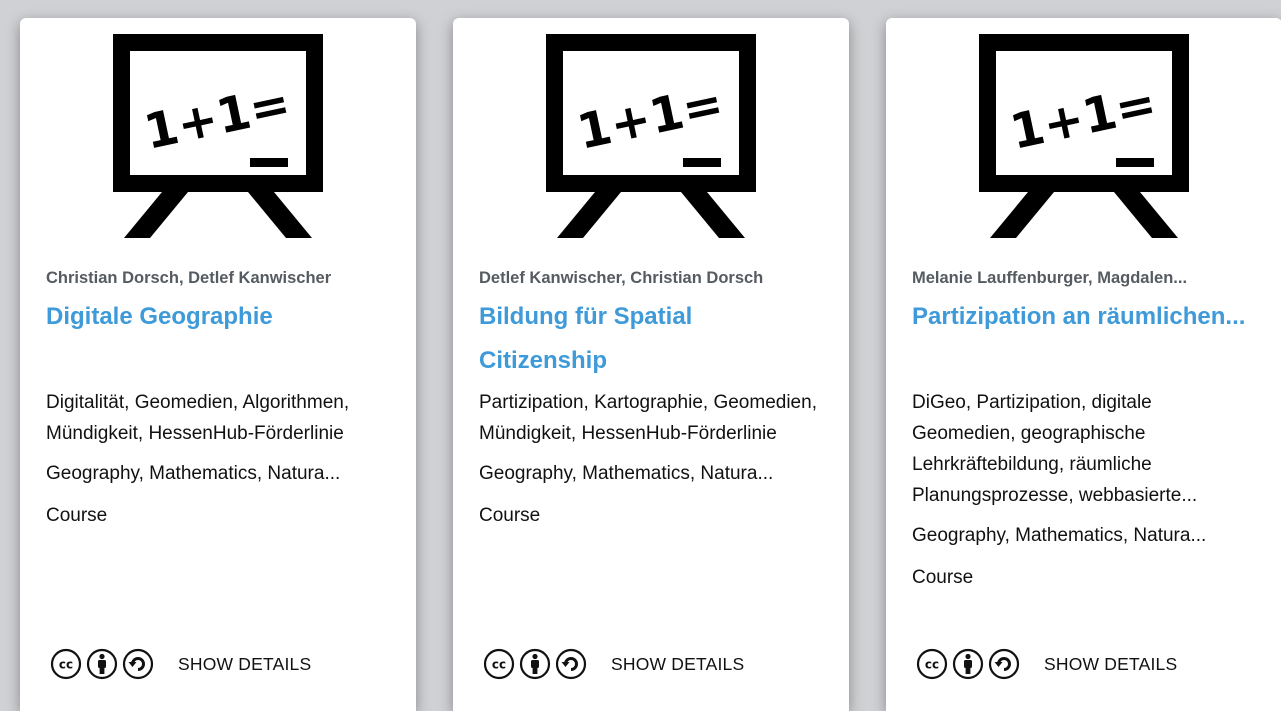  I want to click on card-authors: Christian Dorsch, Detlef Kanwischer, so click(189, 278).